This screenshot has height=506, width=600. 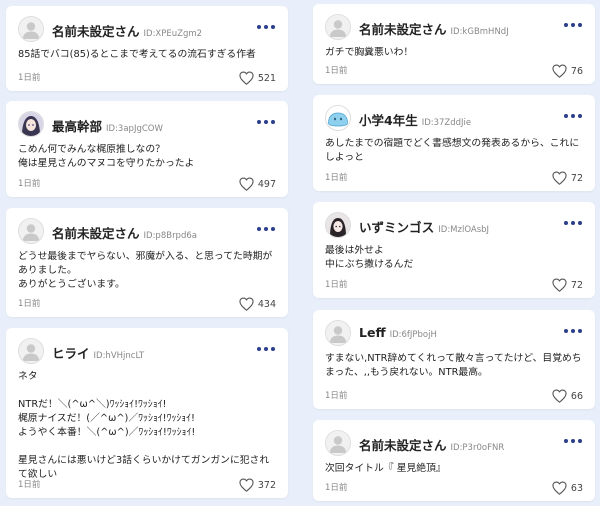 What do you see at coordinates (77, 126) in the screenshot?
I see `username: 最高幹部` at bounding box center [77, 126].